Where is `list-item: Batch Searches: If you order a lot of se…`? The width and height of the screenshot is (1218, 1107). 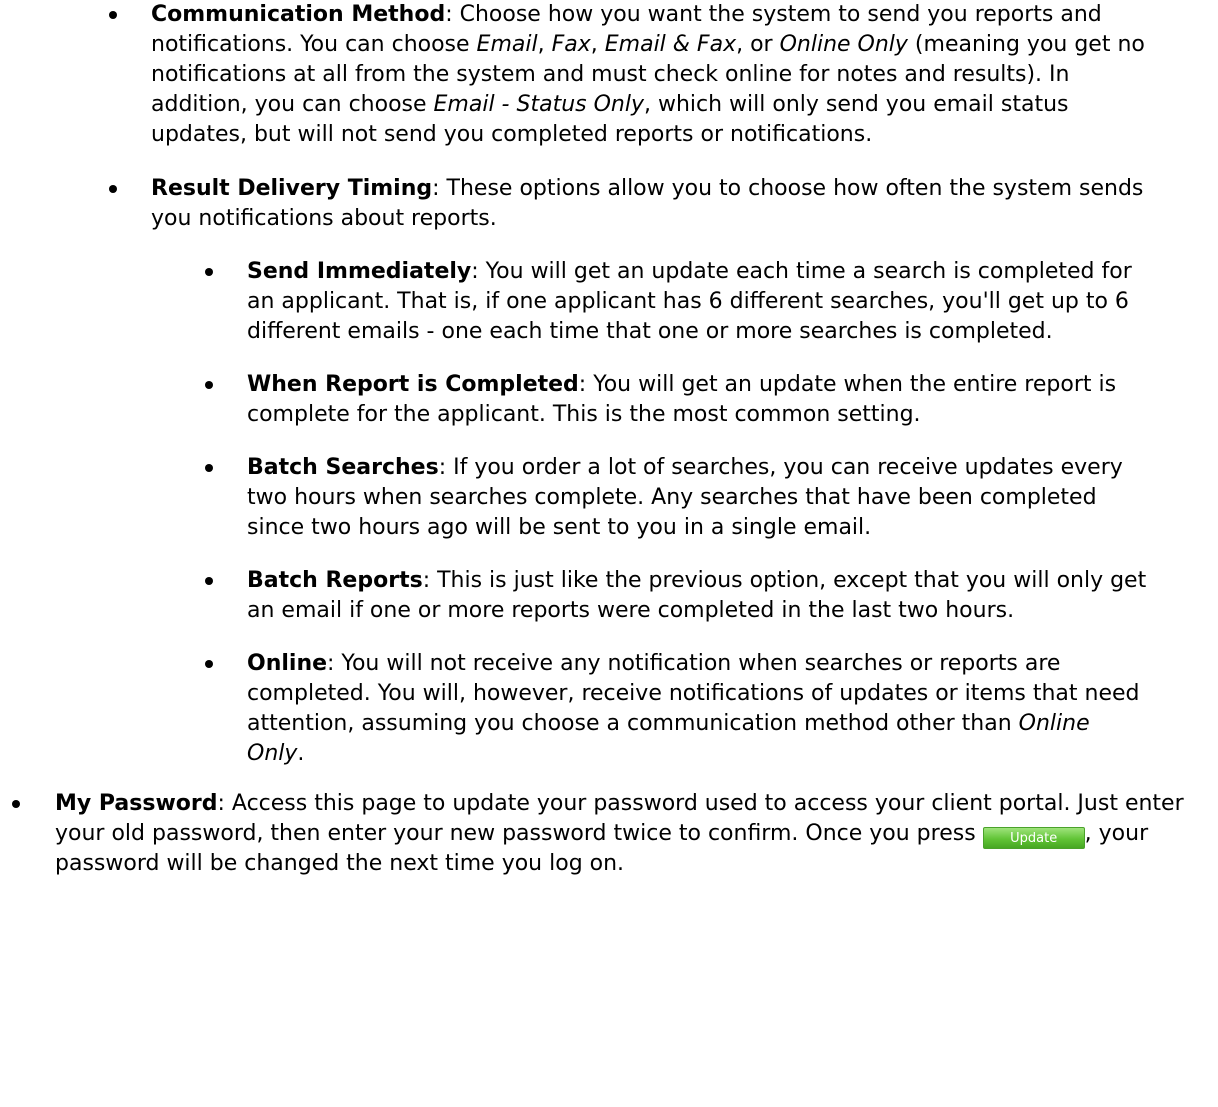
list-item: Batch Searches: If you order a lot of se… is located at coordinates (576, 498).